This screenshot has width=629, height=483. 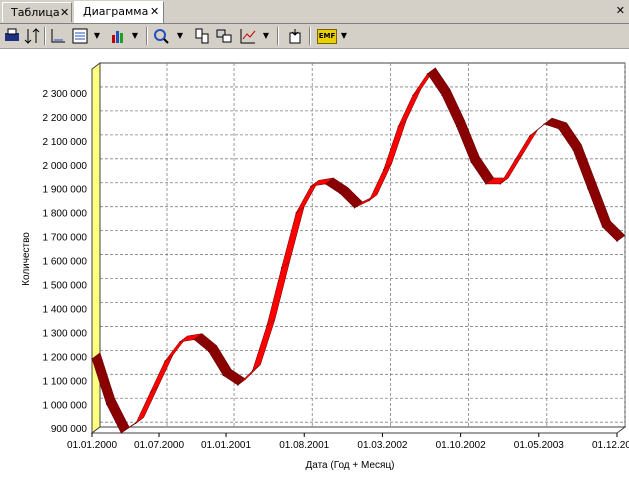 I want to click on transfer-icon, so click(x=224, y=36).